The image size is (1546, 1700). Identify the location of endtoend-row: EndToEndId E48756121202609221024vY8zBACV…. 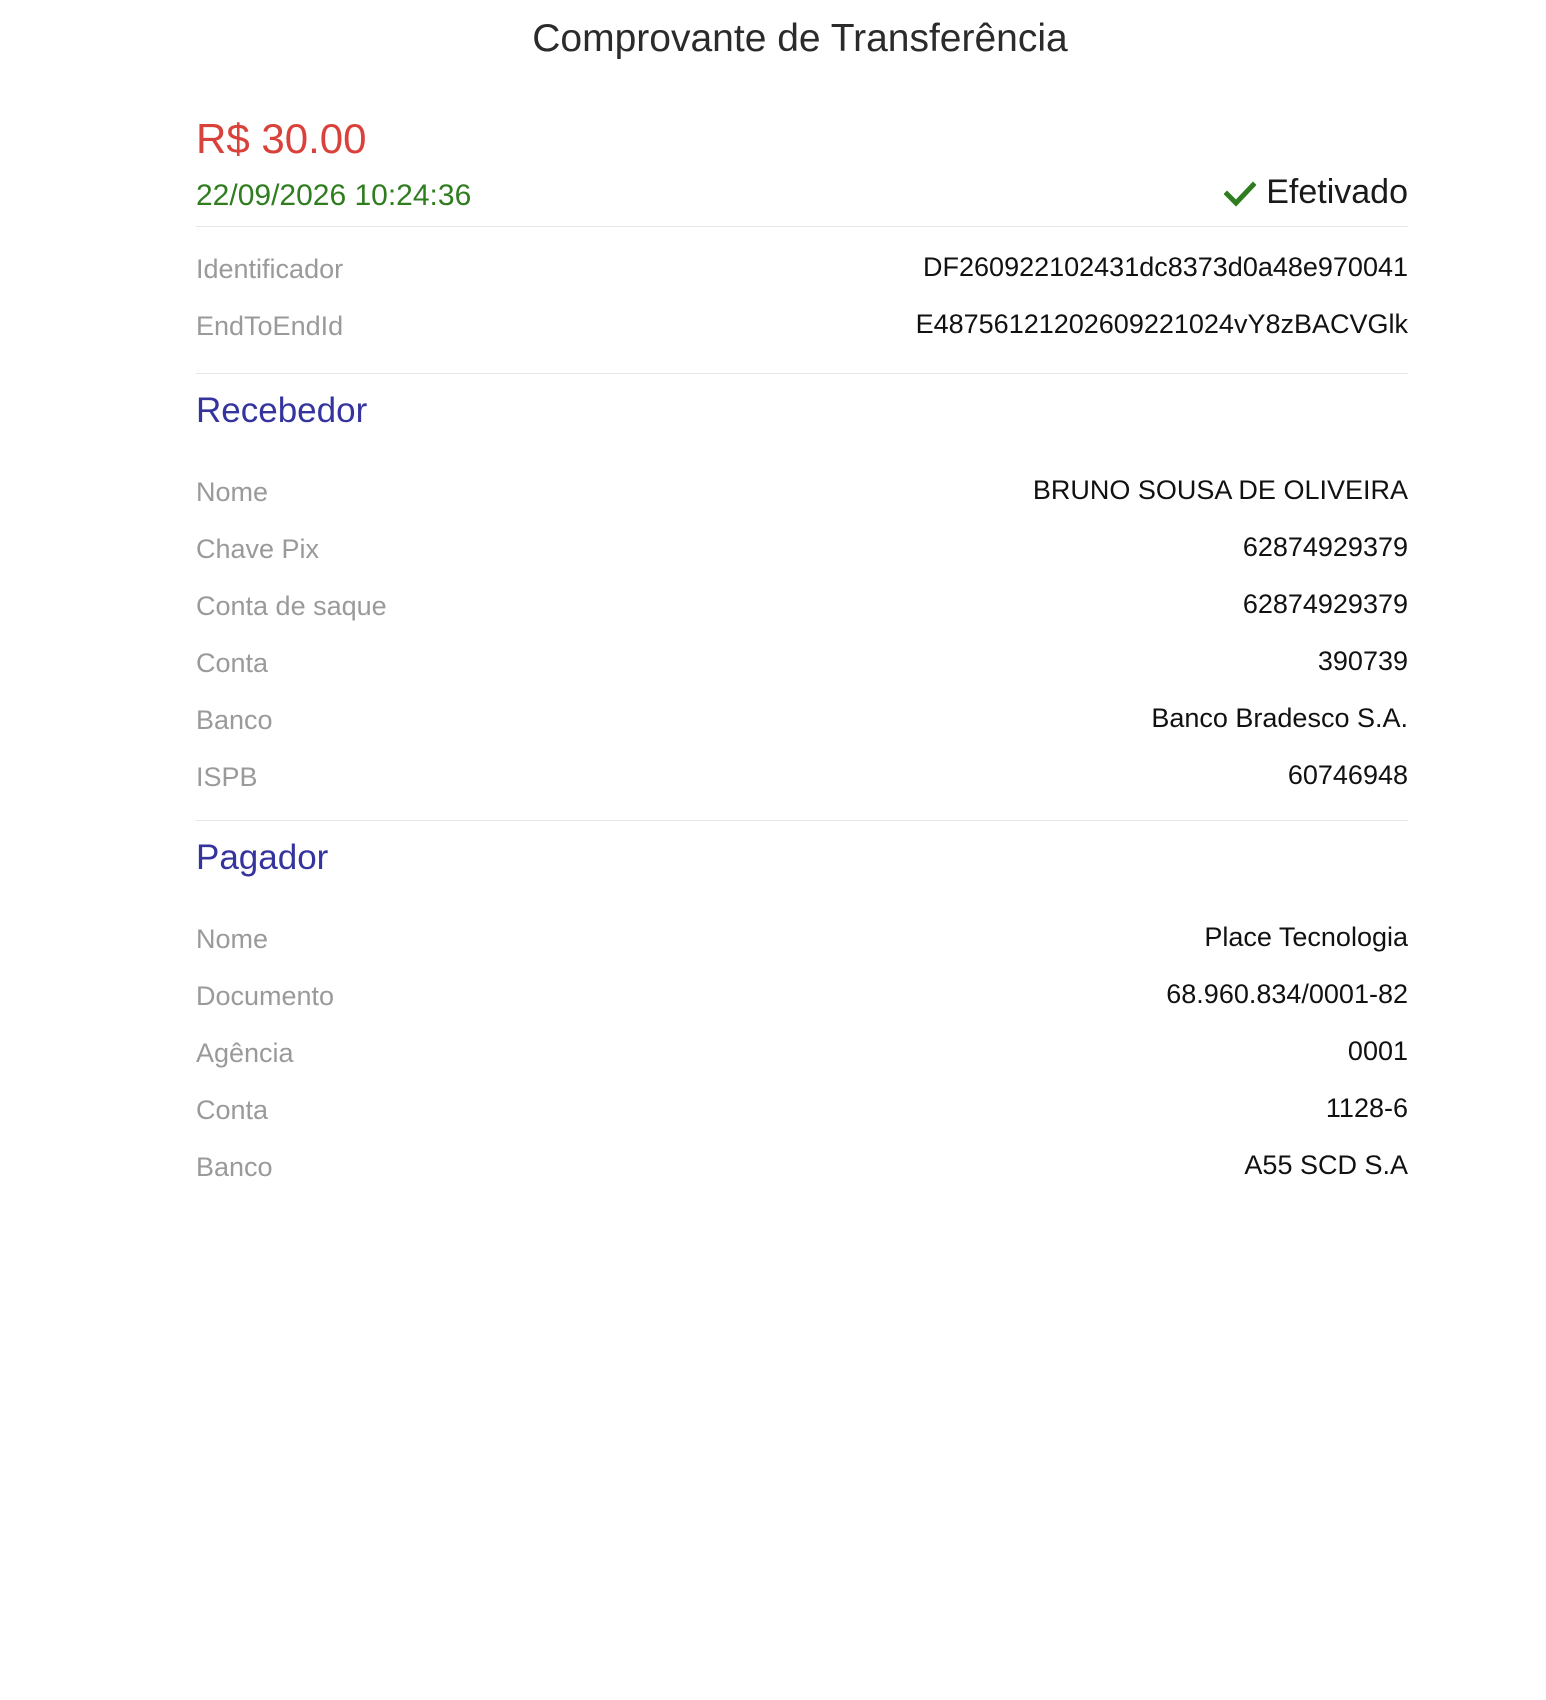
(802, 324).